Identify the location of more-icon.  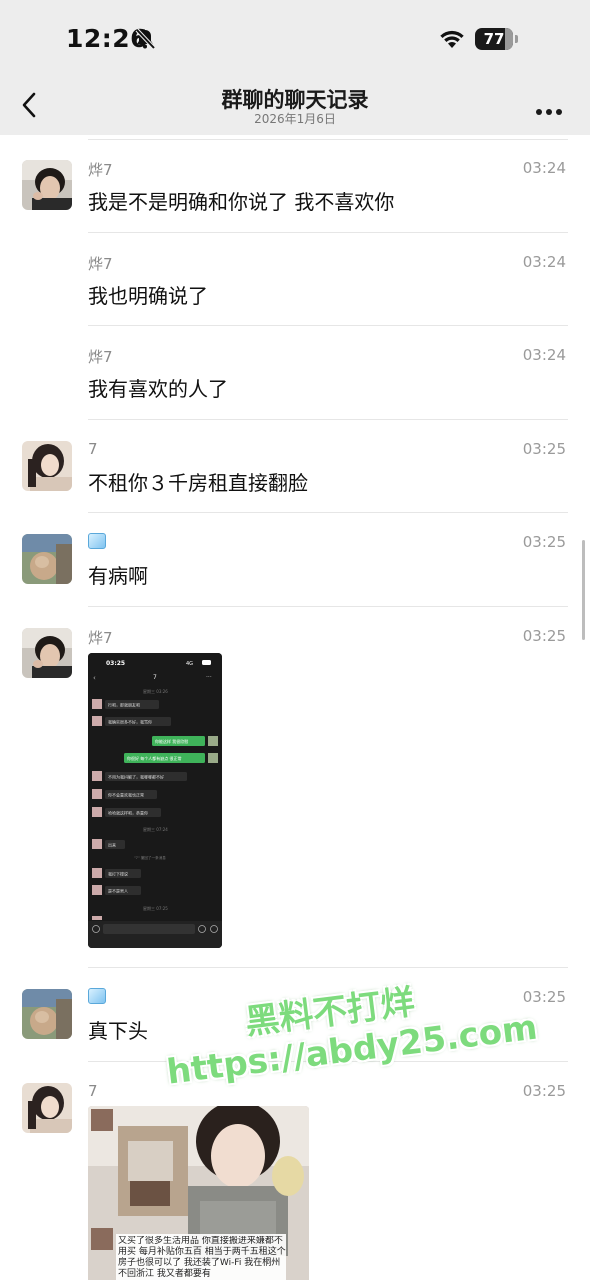
(552, 107).